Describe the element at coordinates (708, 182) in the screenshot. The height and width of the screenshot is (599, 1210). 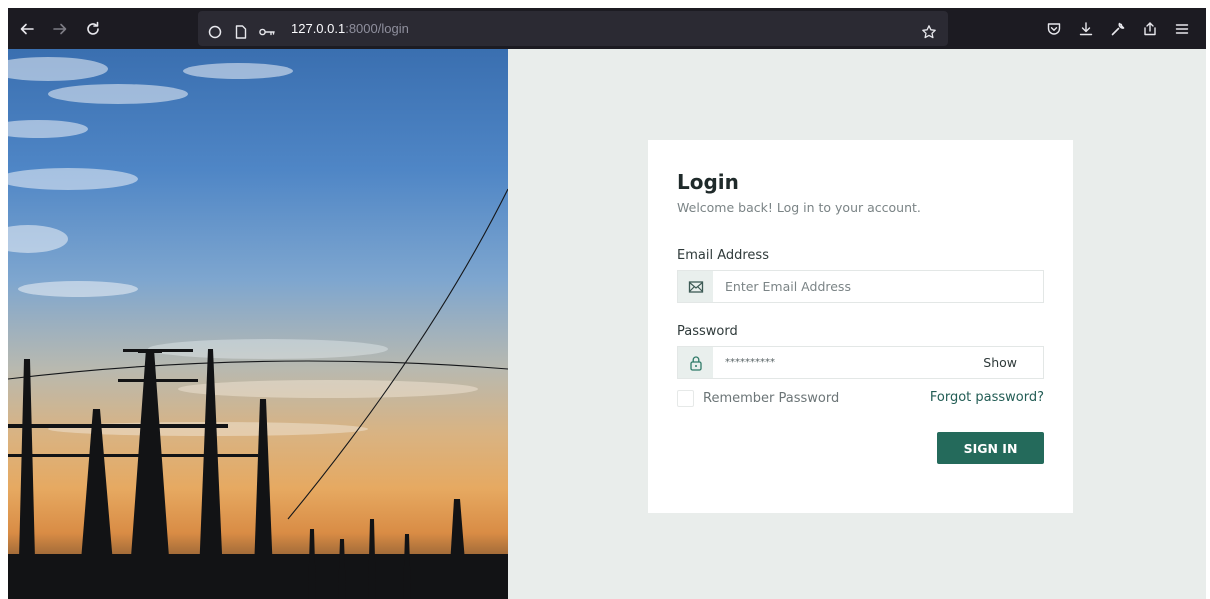
I see `login-title: Login` at that location.